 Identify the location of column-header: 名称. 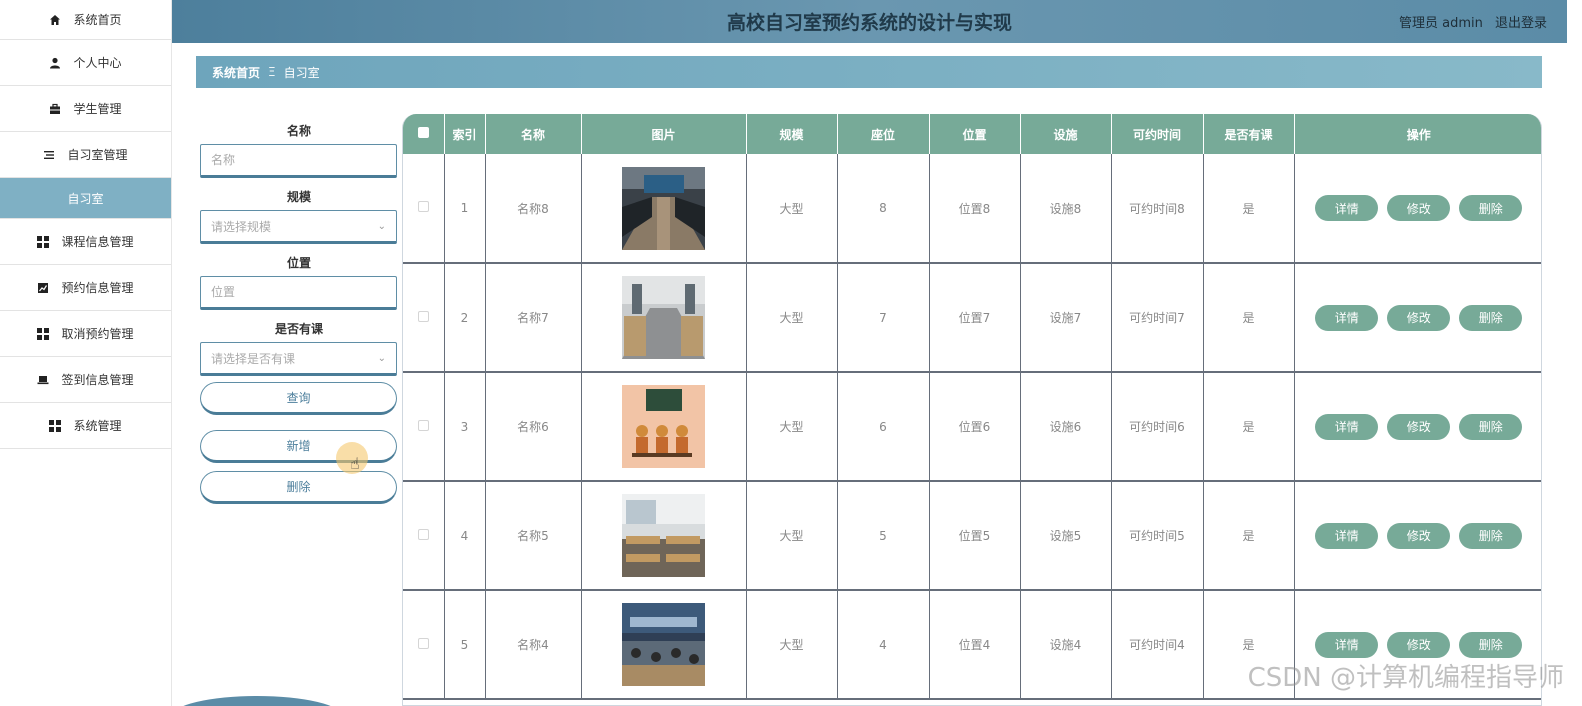
(533, 134).